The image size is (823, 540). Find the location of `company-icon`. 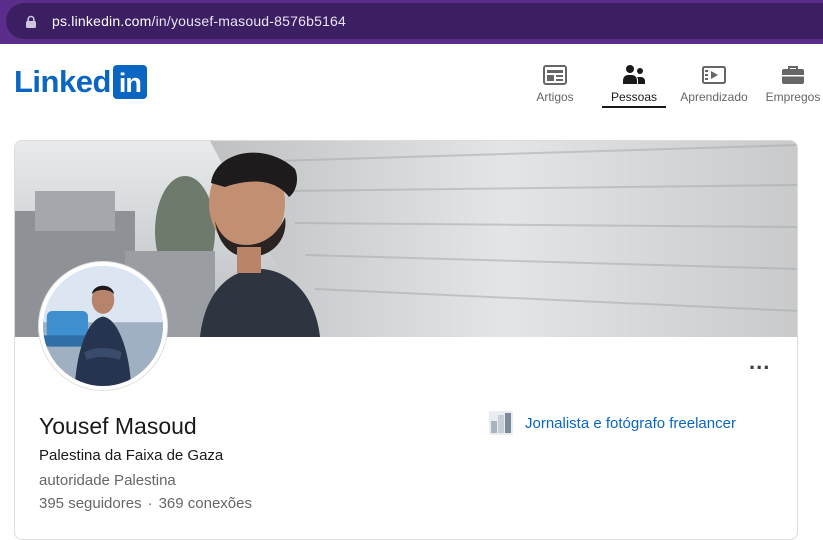

company-icon is located at coordinates (501, 423).